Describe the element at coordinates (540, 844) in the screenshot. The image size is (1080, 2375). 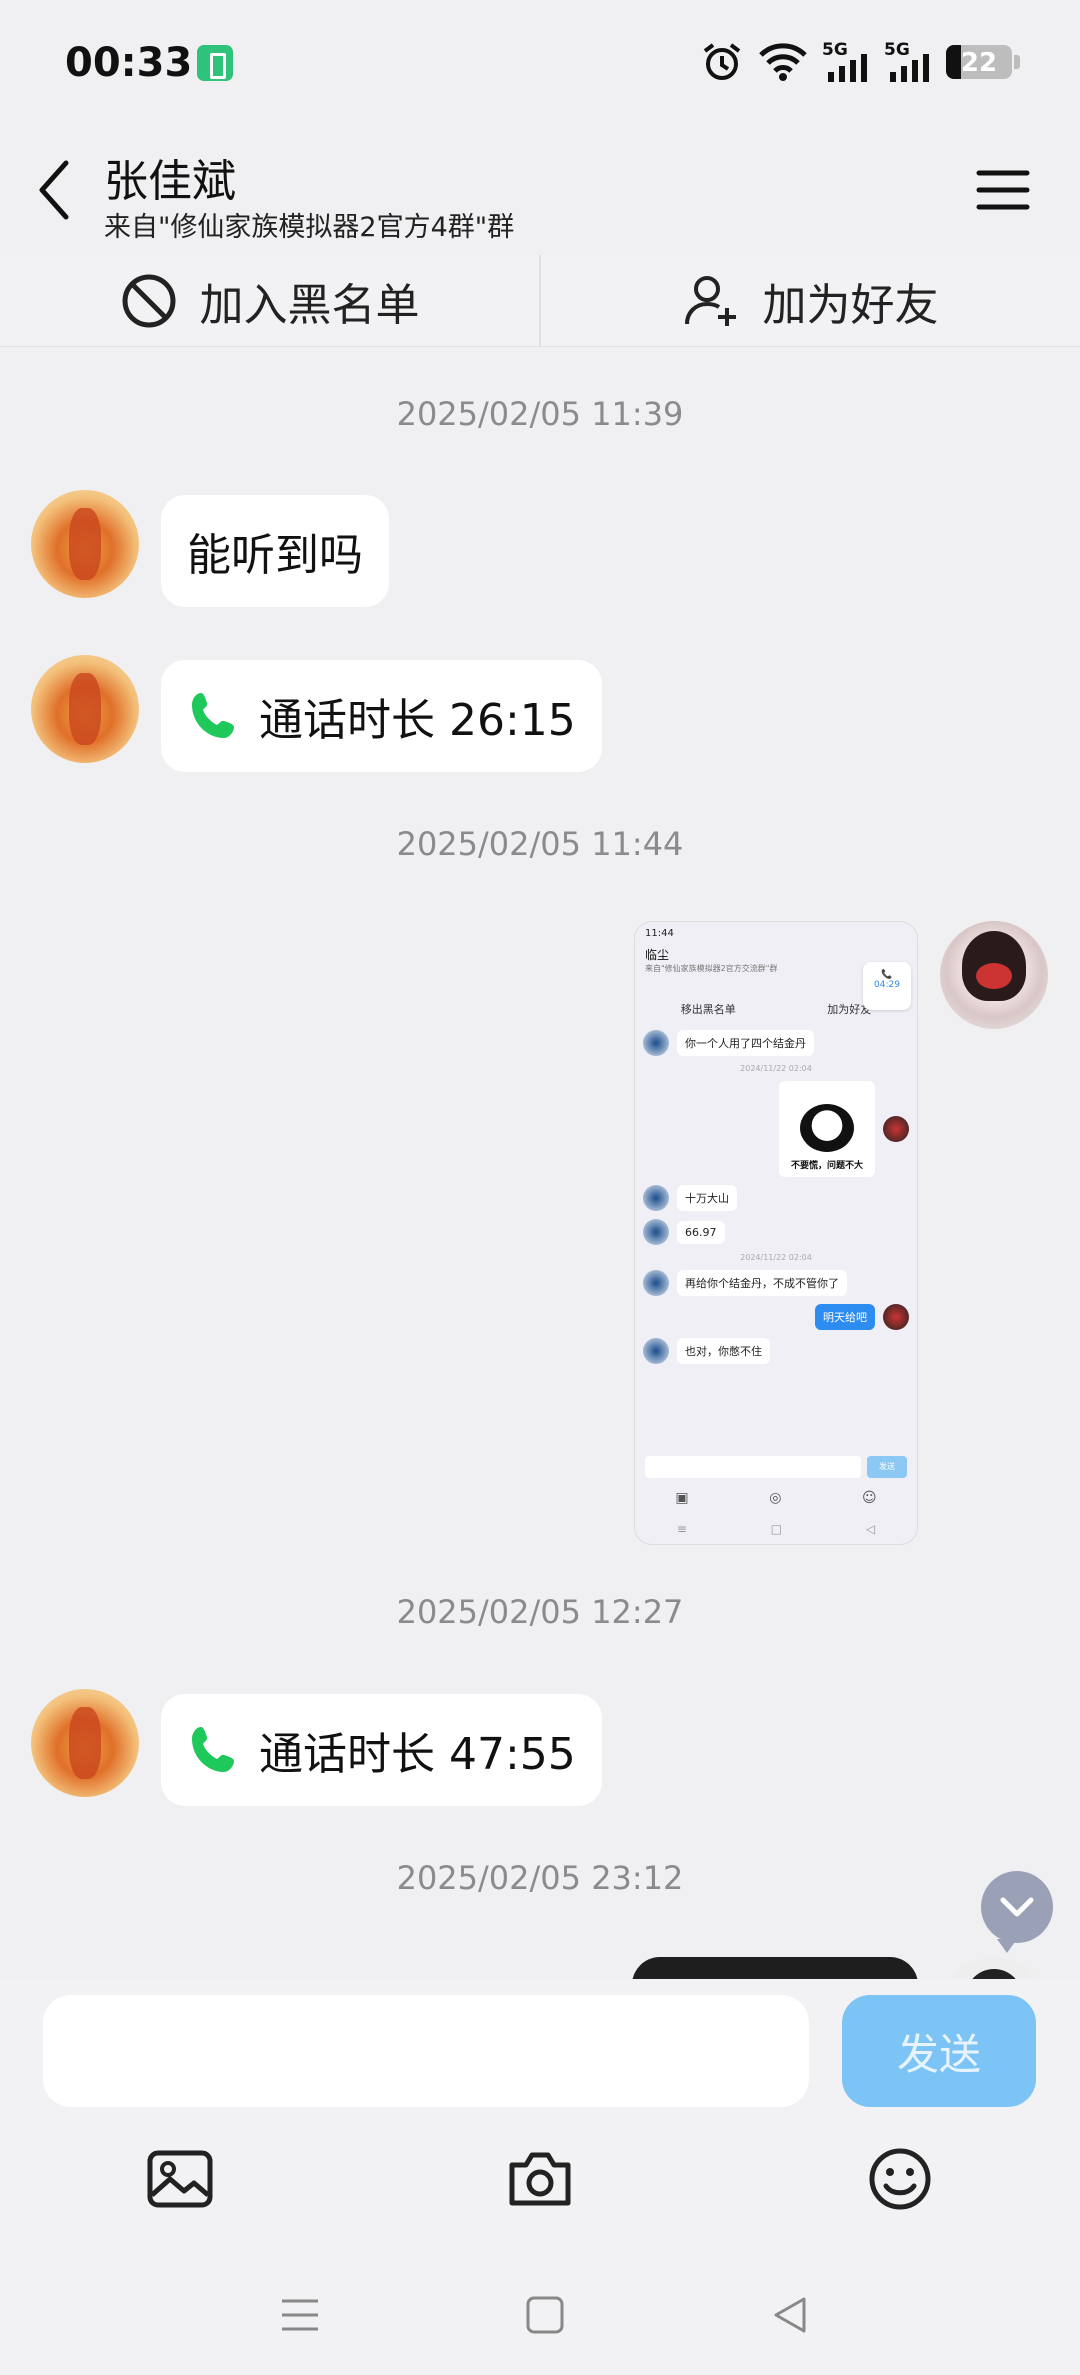
I see `message-timestamp: 2025/02/05 11:44` at that location.